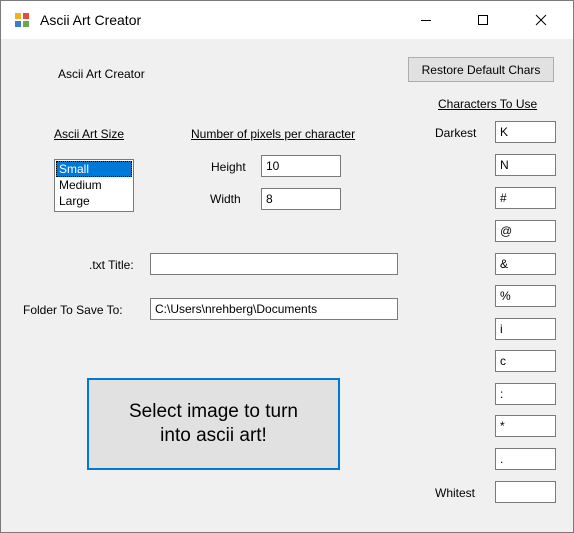  What do you see at coordinates (94, 169) in the screenshot?
I see `size-option-small: Small` at bounding box center [94, 169].